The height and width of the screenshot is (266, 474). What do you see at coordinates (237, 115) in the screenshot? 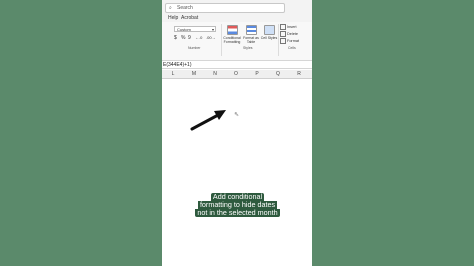
I see `mouse-cursor-icon: ⇖` at bounding box center [237, 115].